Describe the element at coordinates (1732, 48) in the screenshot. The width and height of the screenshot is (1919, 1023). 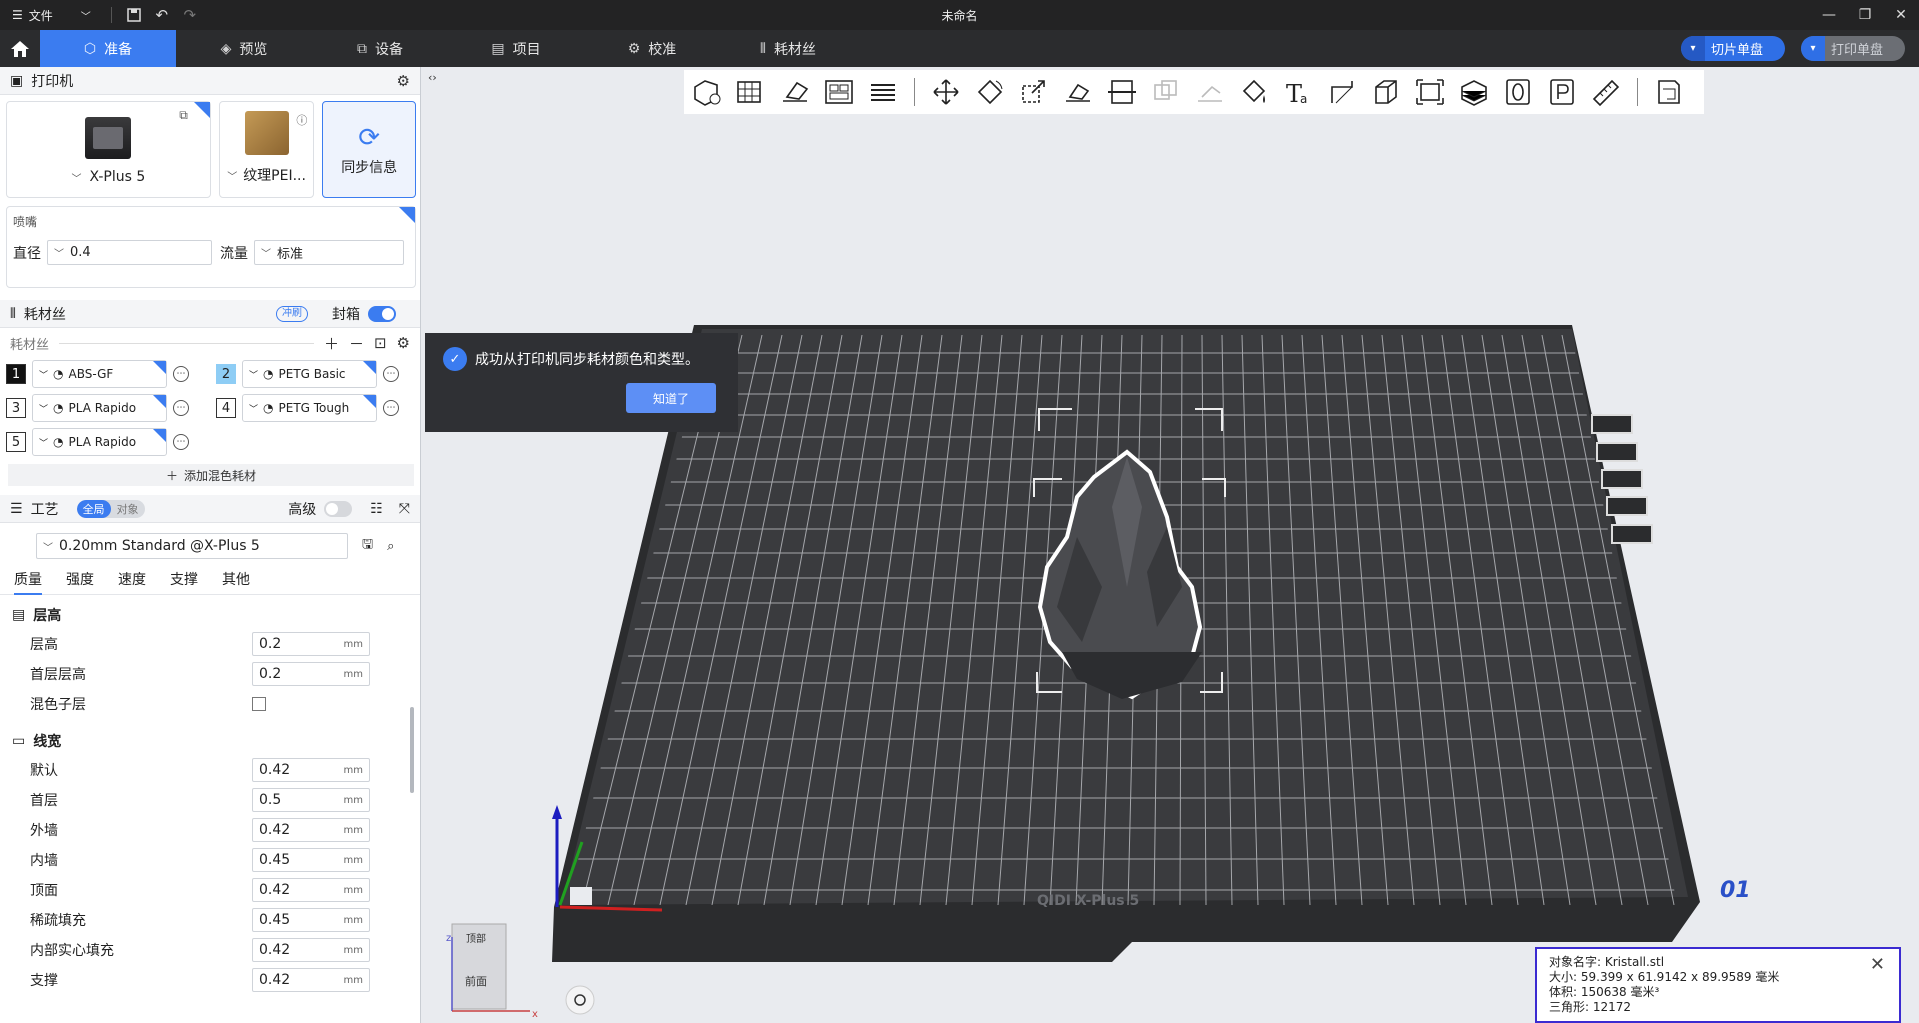
I see `slice-plate-button: ▾ 切片单盘` at that location.